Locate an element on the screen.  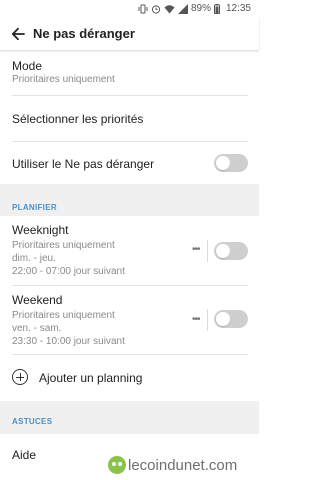
schedule-days: dim. - jeu. is located at coordinates (34, 258).